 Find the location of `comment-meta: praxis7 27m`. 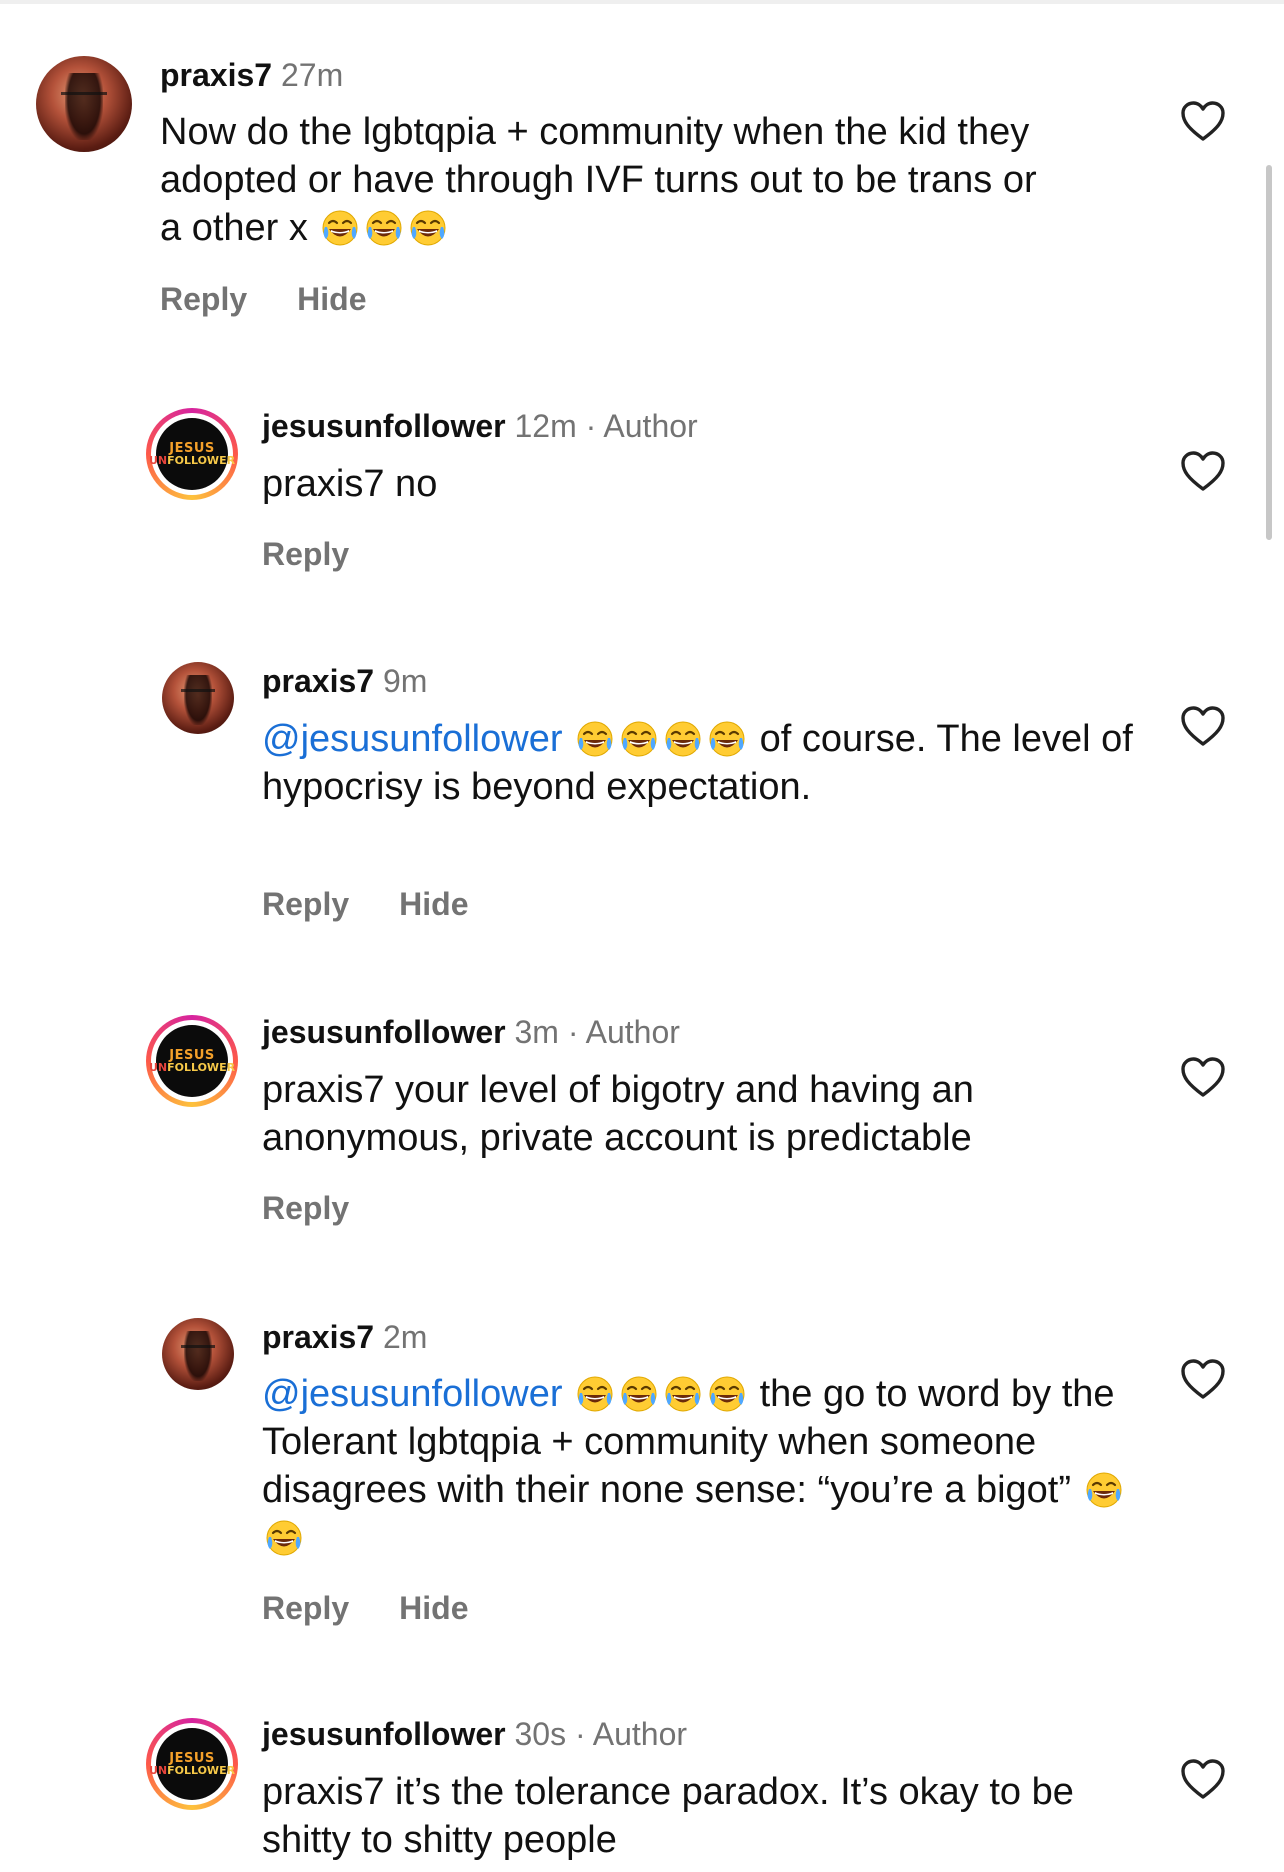

comment-meta: praxis7 27m is located at coordinates (251, 75).